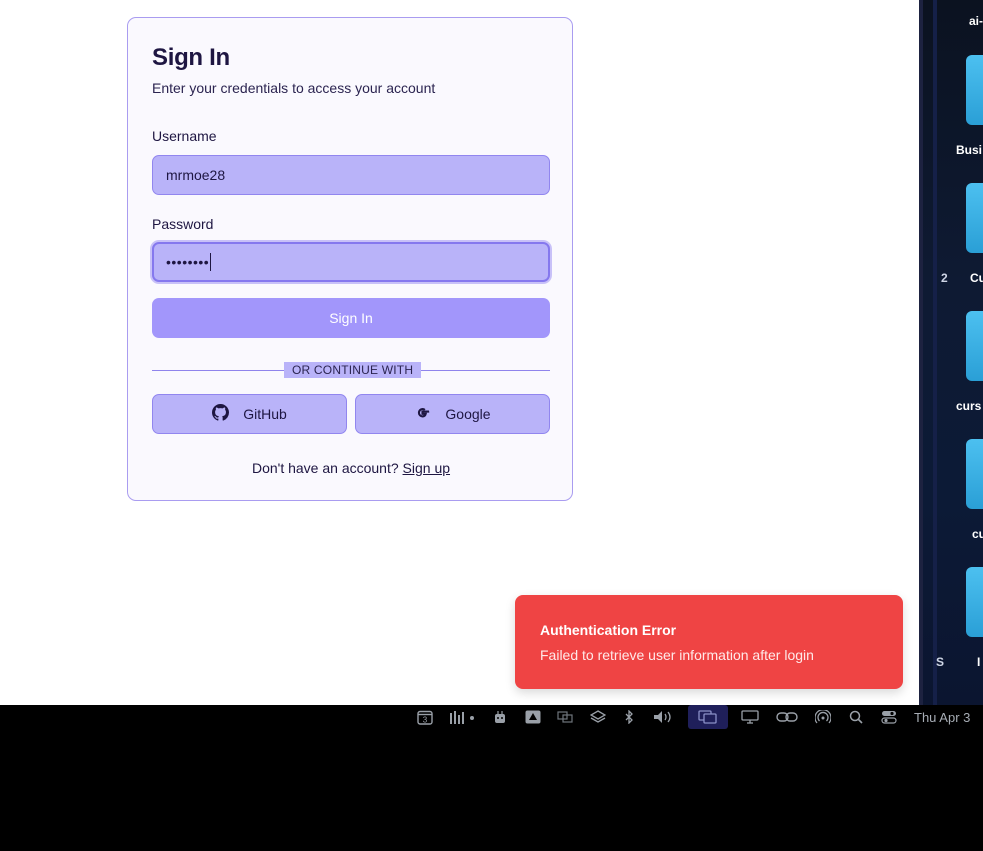 This screenshot has width=983, height=851. Describe the element at coordinates (565, 717) in the screenshot. I see `screens-icon` at that location.